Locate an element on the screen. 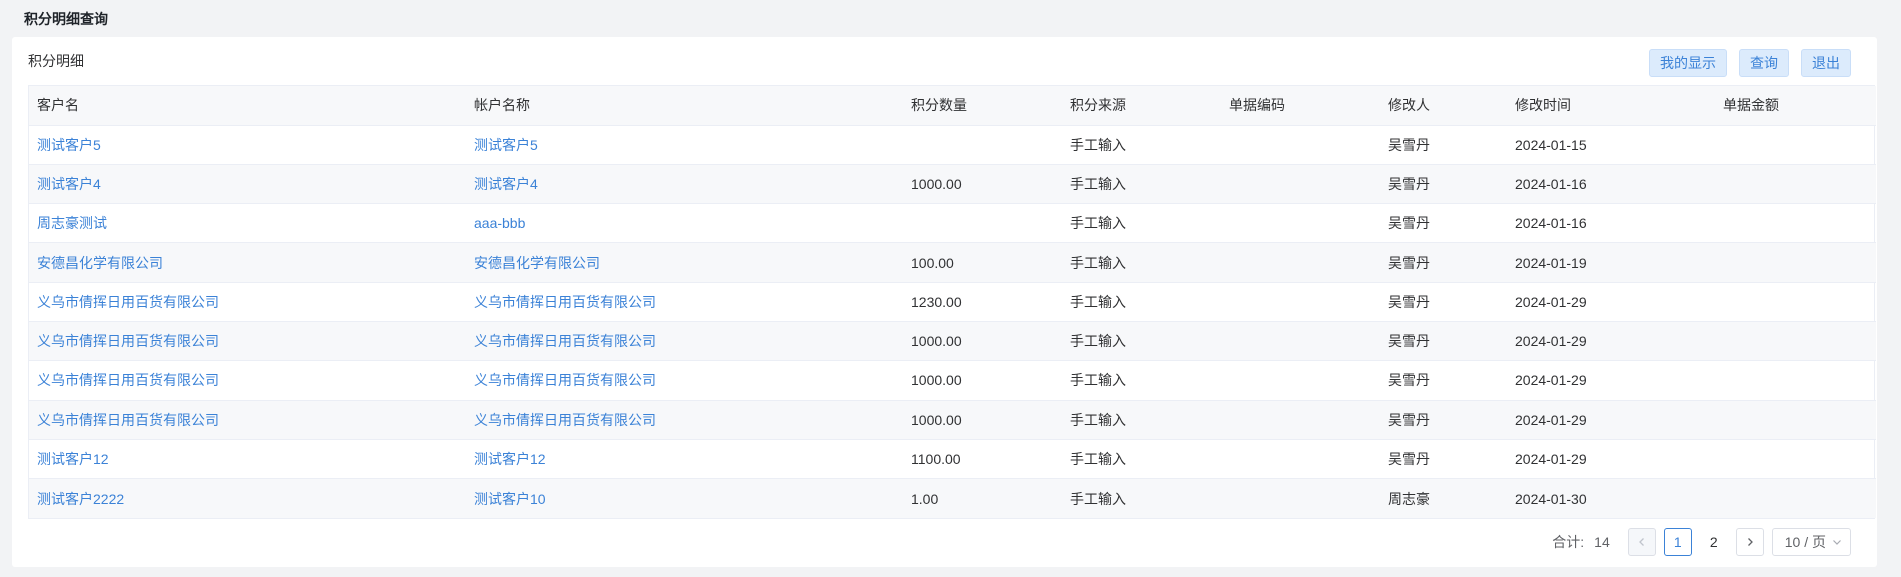 This screenshot has height=577, width=1901. prev-page-button is located at coordinates (1641, 542).